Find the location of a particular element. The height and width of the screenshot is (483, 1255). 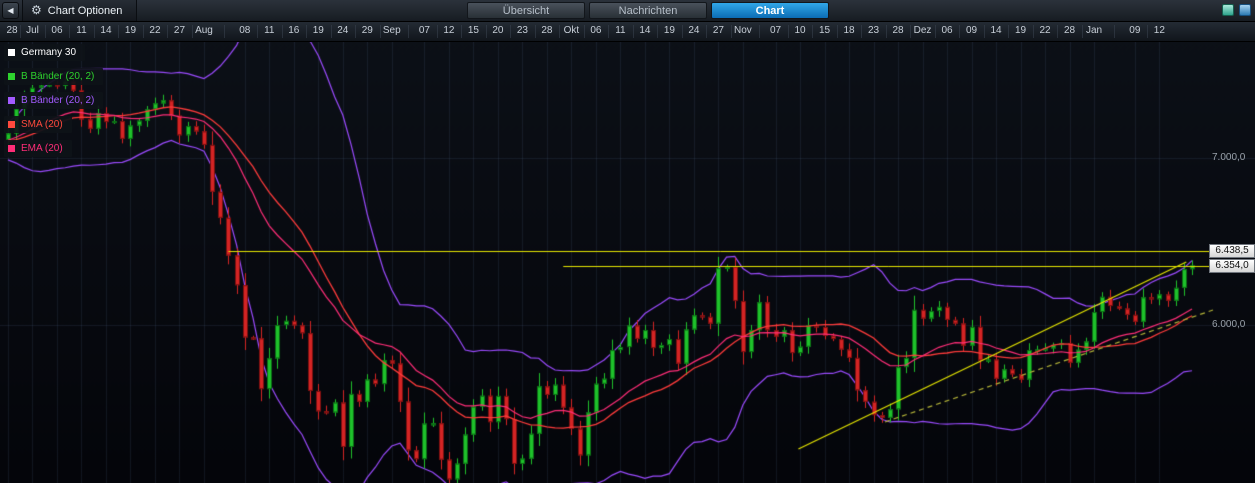

legend-item: SMA (20) is located at coordinates (38, 124).